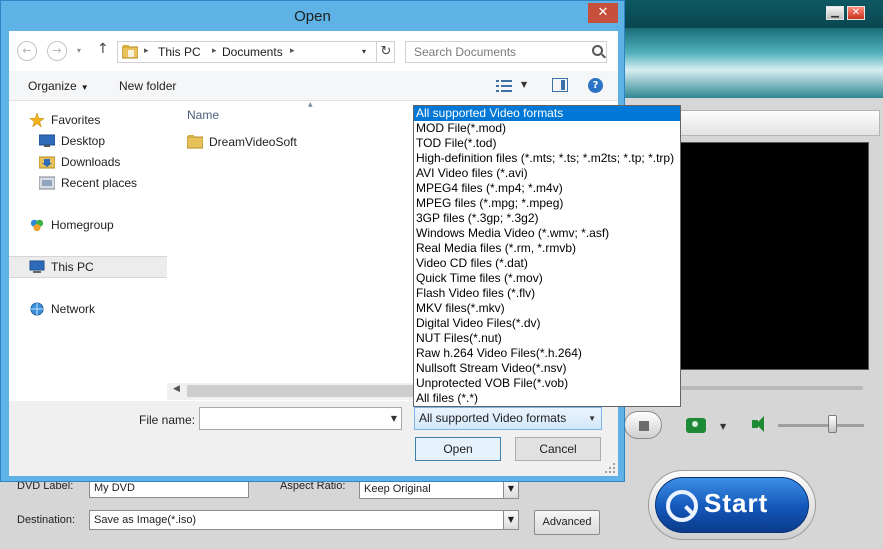  Describe the element at coordinates (73, 309) in the screenshot. I see `nav-item-label: Network` at that location.